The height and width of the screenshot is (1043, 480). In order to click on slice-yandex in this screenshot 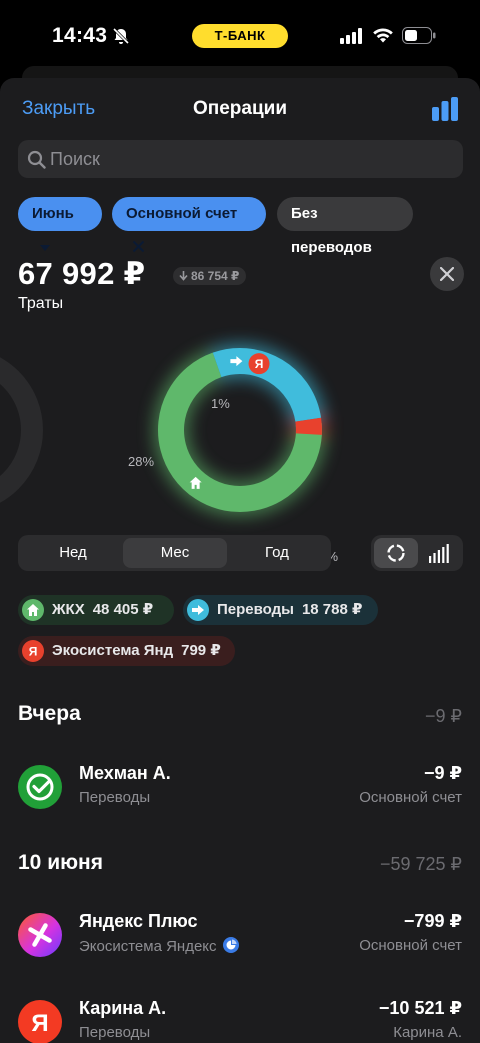, I will do `click(308, 426)`.